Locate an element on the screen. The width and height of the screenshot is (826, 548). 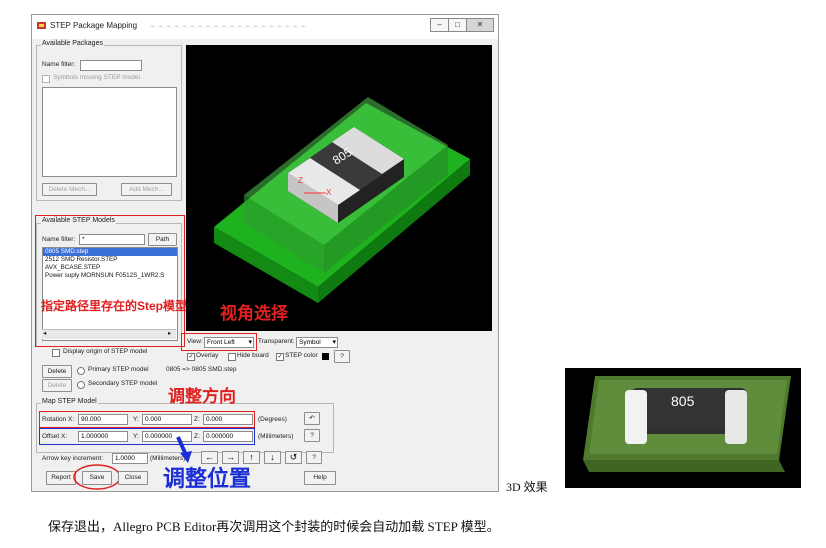
mapping-text: 0805 => 0805 SMD.step is located at coordinates (201, 369).